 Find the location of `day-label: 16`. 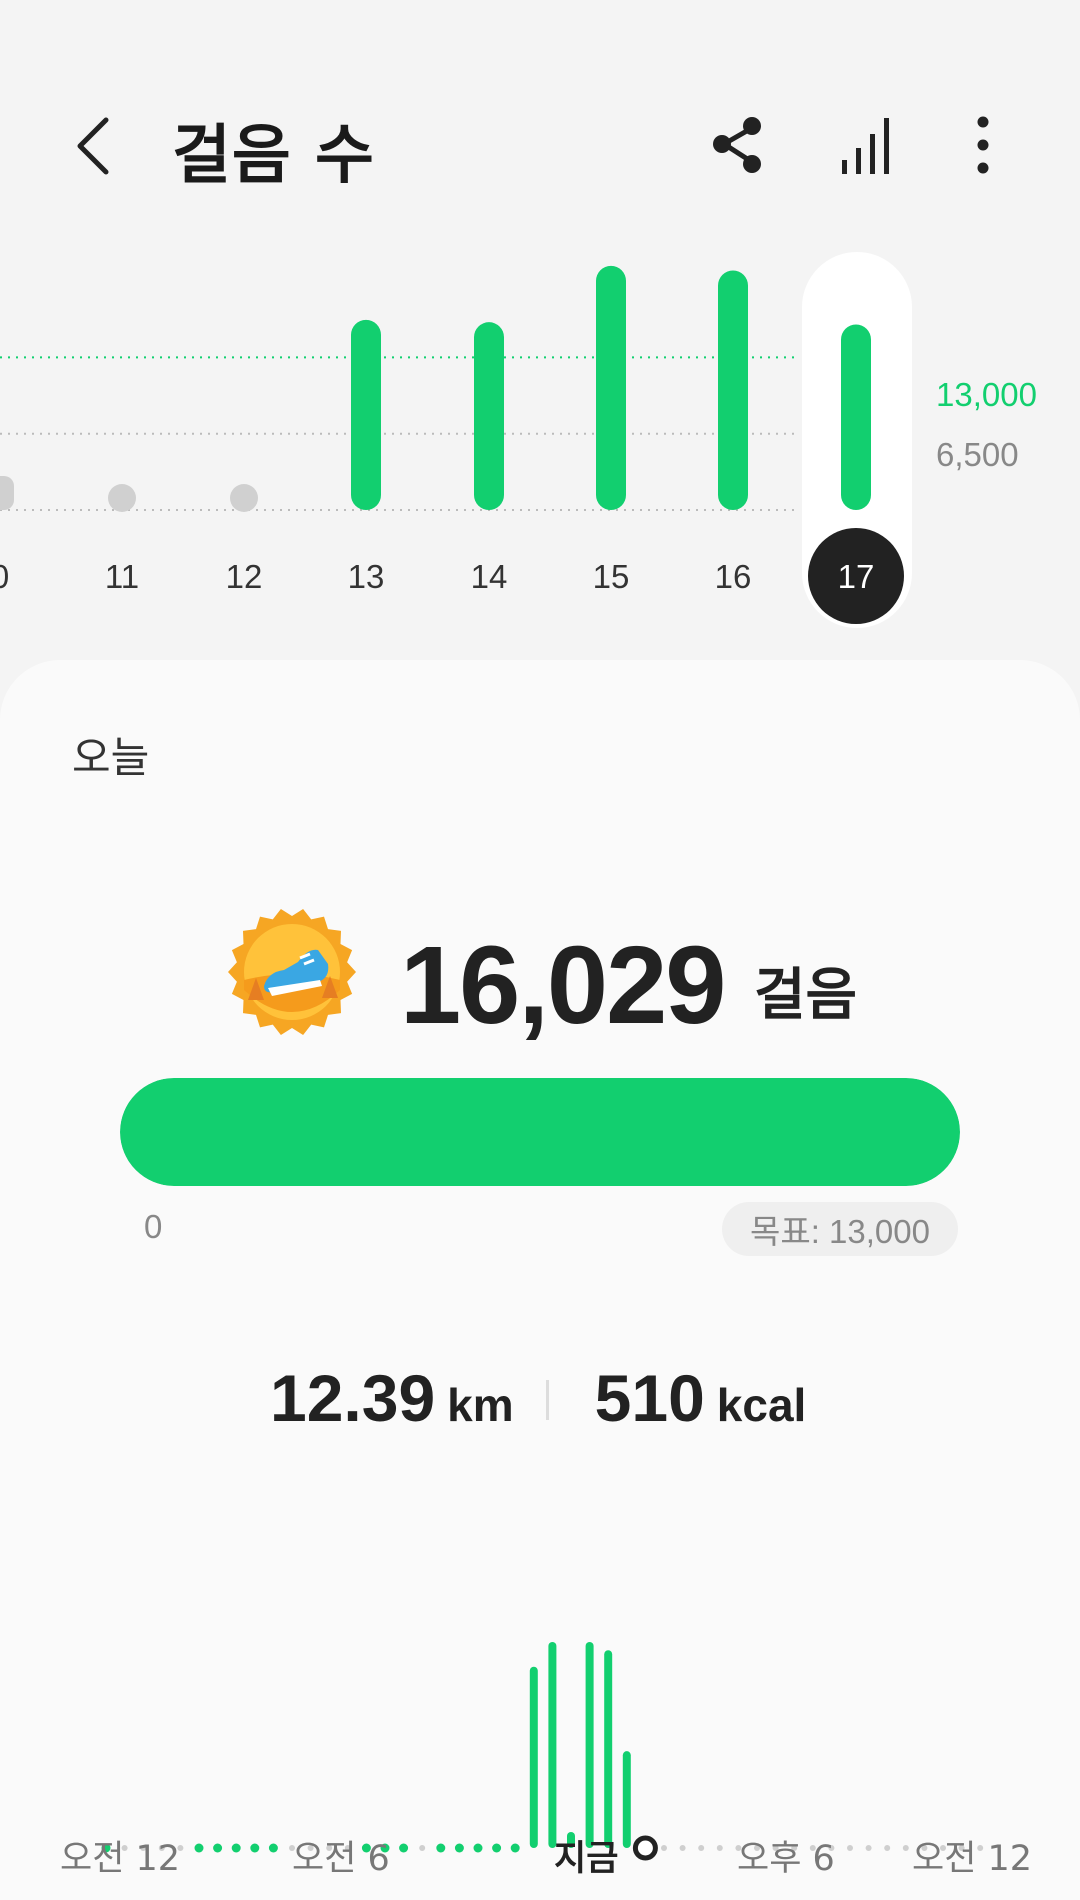

day-label: 16 is located at coordinates (733, 576).